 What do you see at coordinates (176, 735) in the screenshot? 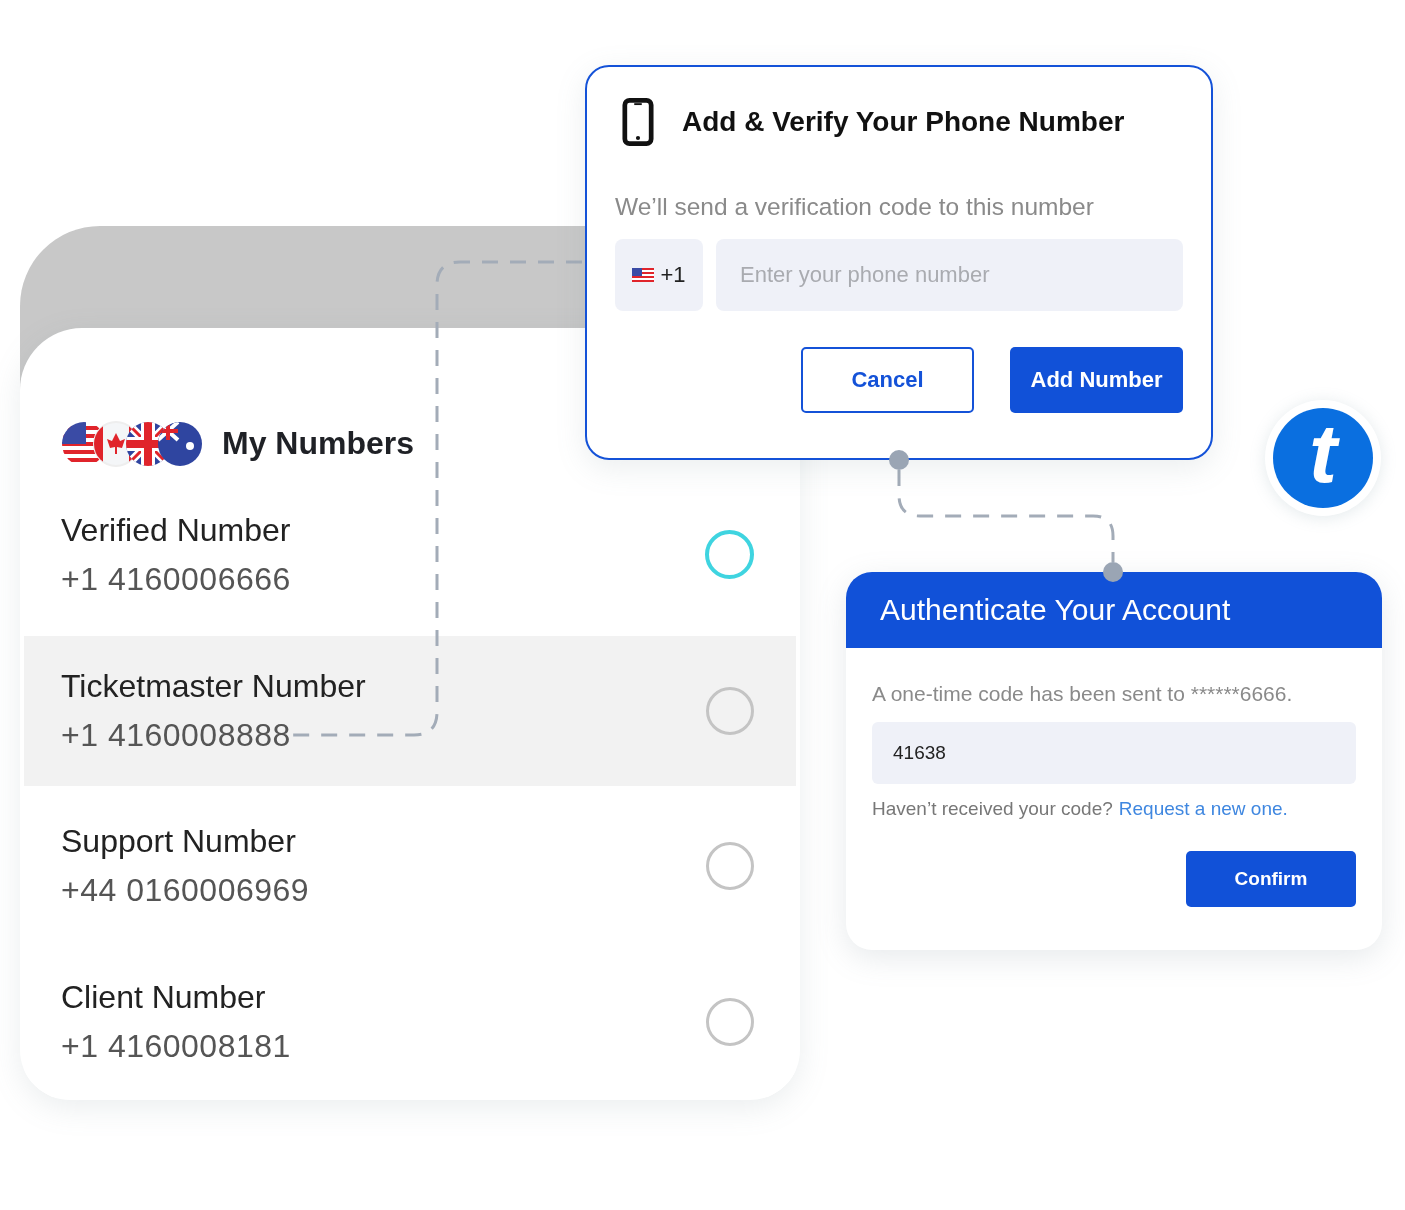
I see `phone-number: +1 4160008888` at bounding box center [176, 735].